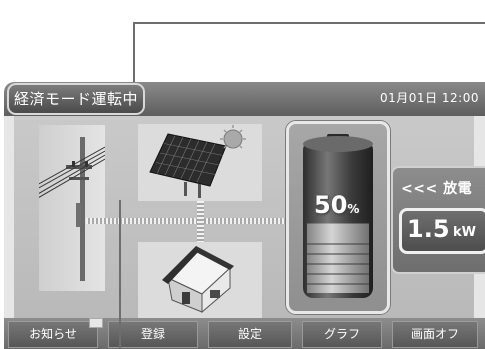 The image size is (485, 349). I want to click on battery-percent-unit: %, so click(353, 209).